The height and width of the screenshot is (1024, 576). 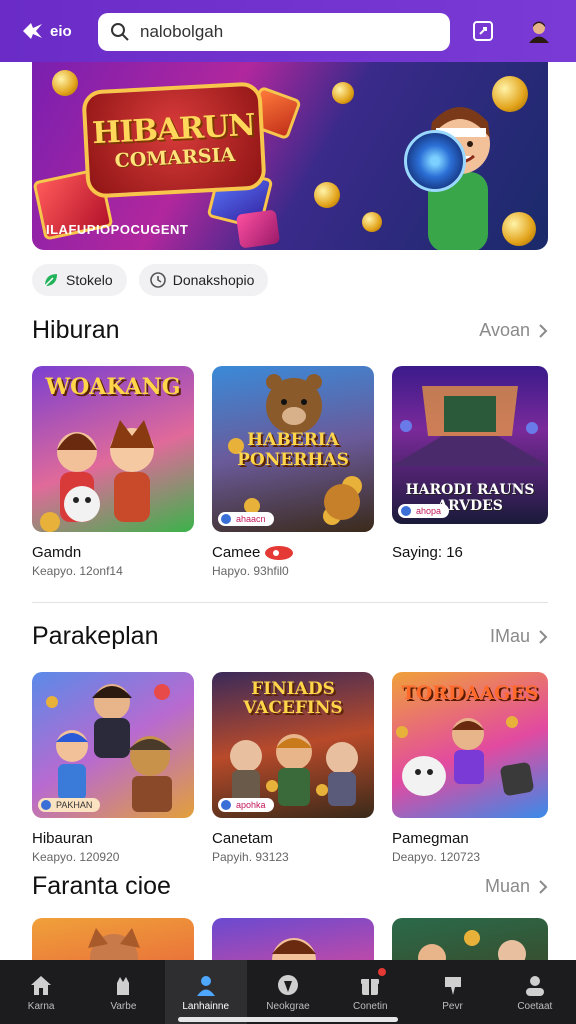 I want to click on see-all-link: IMau, so click(x=519, y=636).